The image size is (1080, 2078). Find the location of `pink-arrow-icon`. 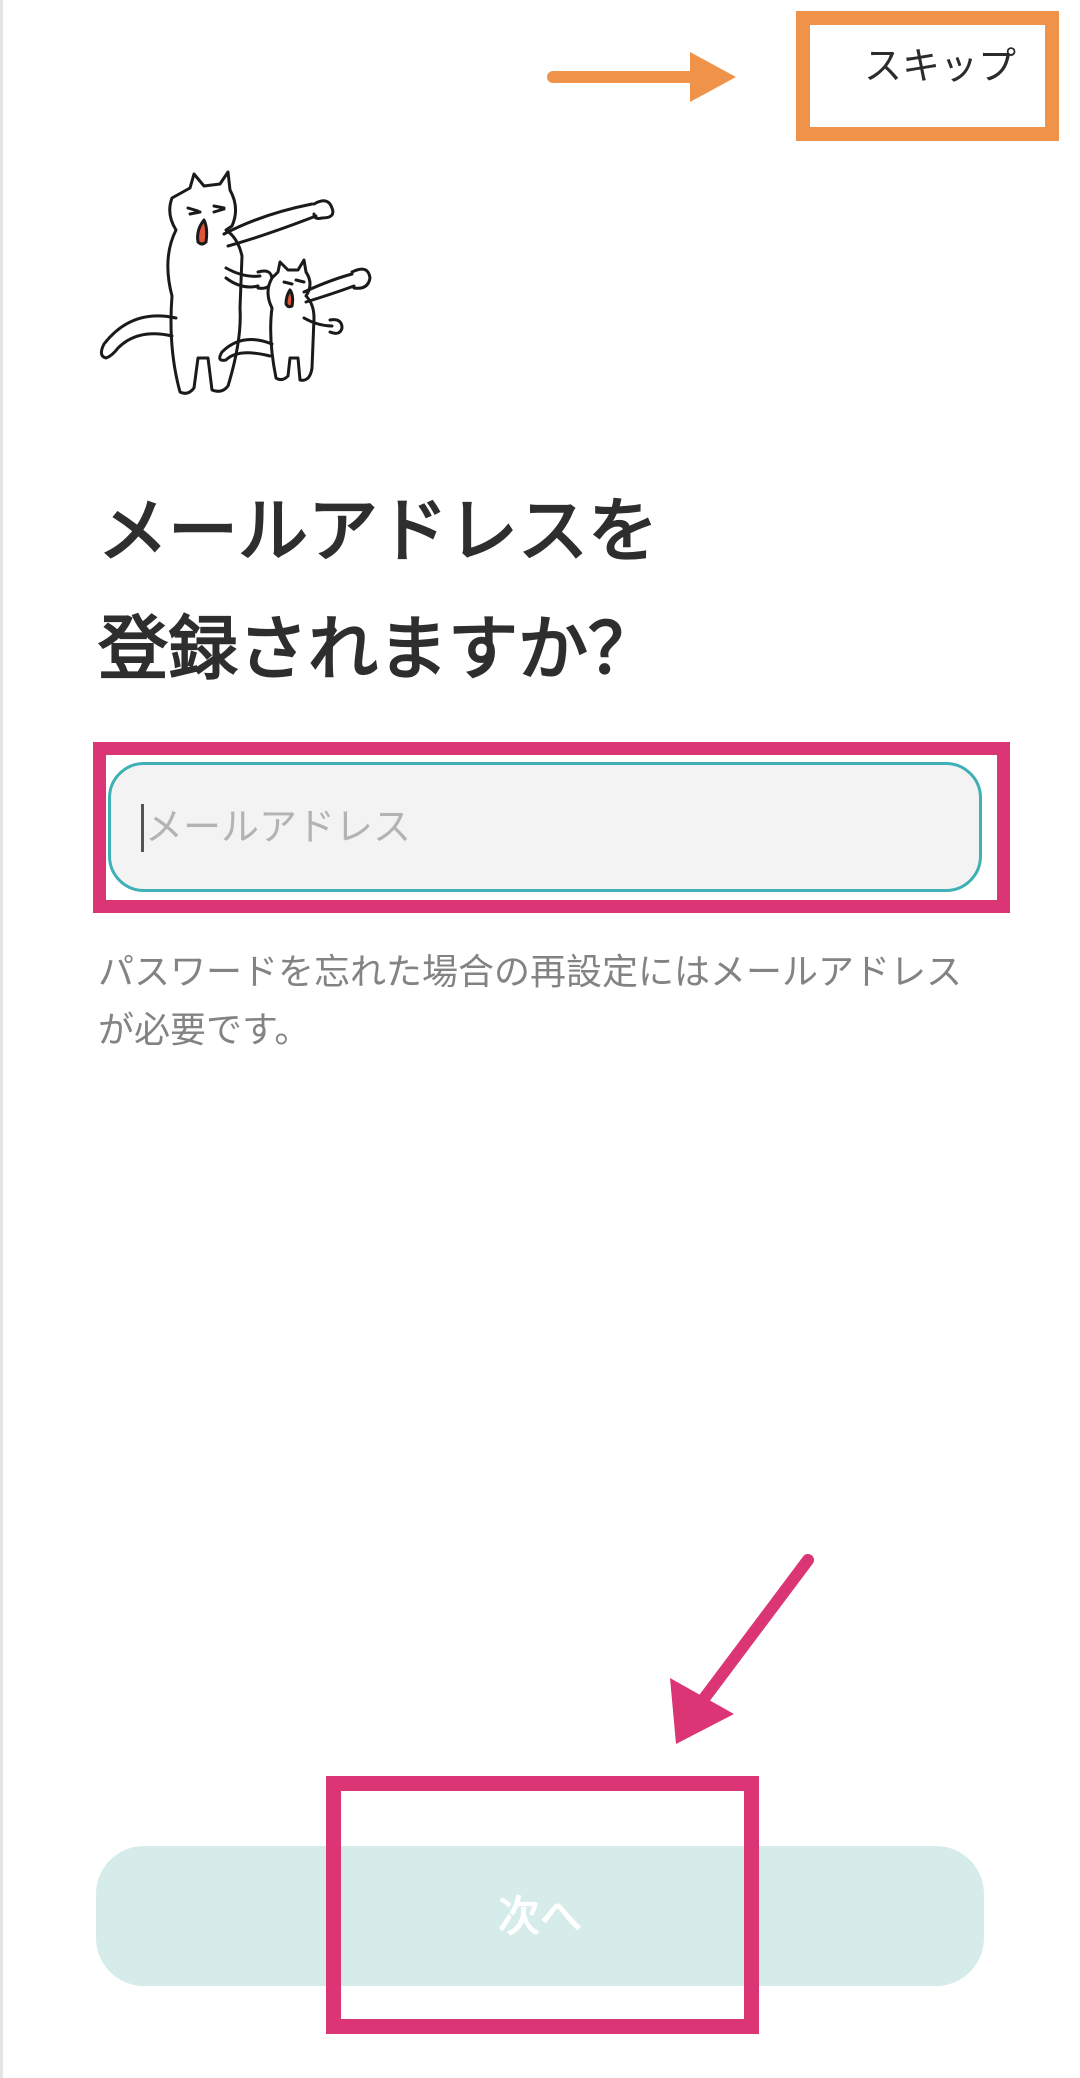

pink-arrow-icon is located at coordinates (742, 1649).